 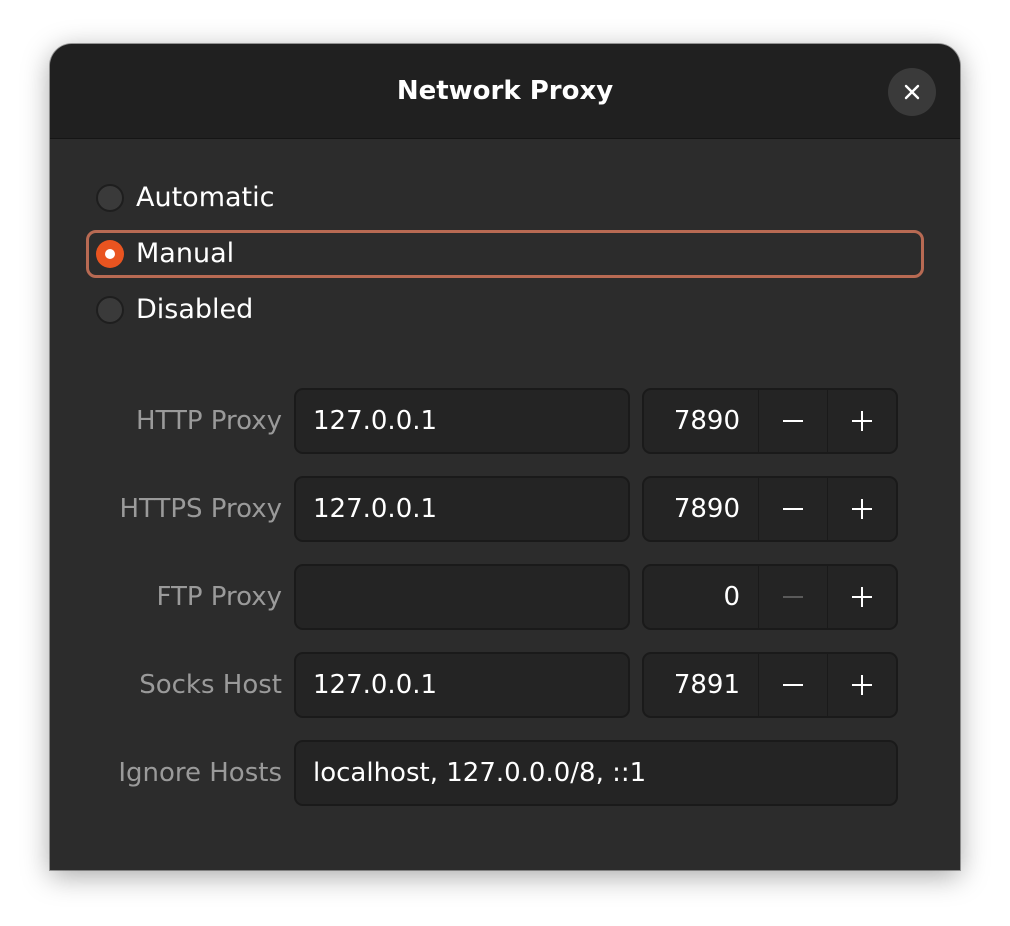 I want to click on https-port-decrement-button, so click(x=792, y=509).